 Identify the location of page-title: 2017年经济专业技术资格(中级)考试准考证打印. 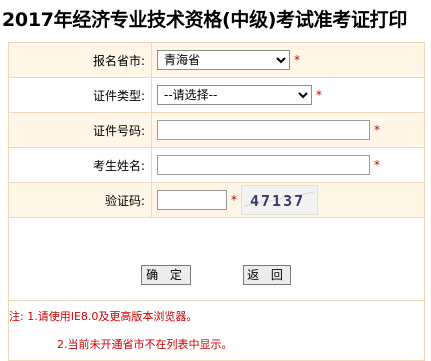
(205, 20).